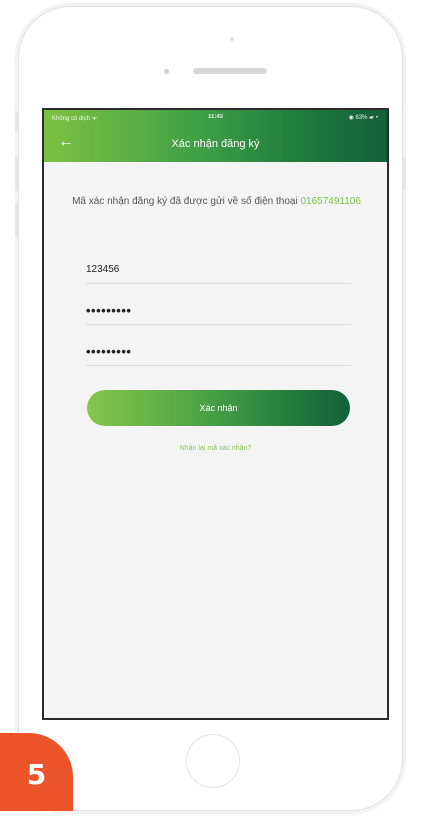 This screenshot has height=821, width=421. I want to click on phone-volume-down-button, so click(16, 220).